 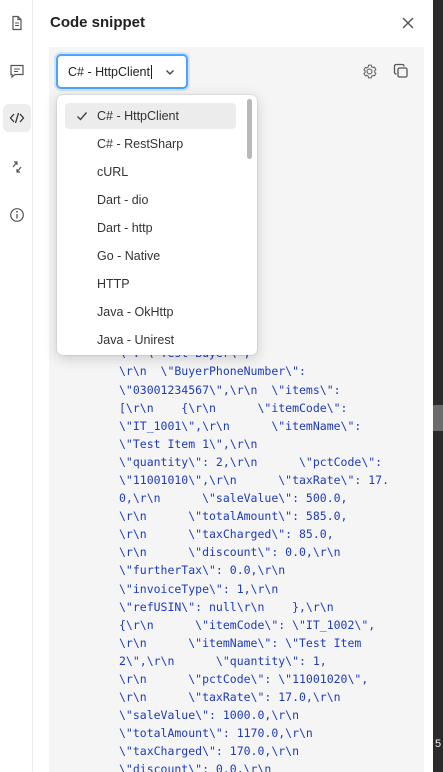 I want to click on dropdown-scrollbar, so click(x=249, y=129).